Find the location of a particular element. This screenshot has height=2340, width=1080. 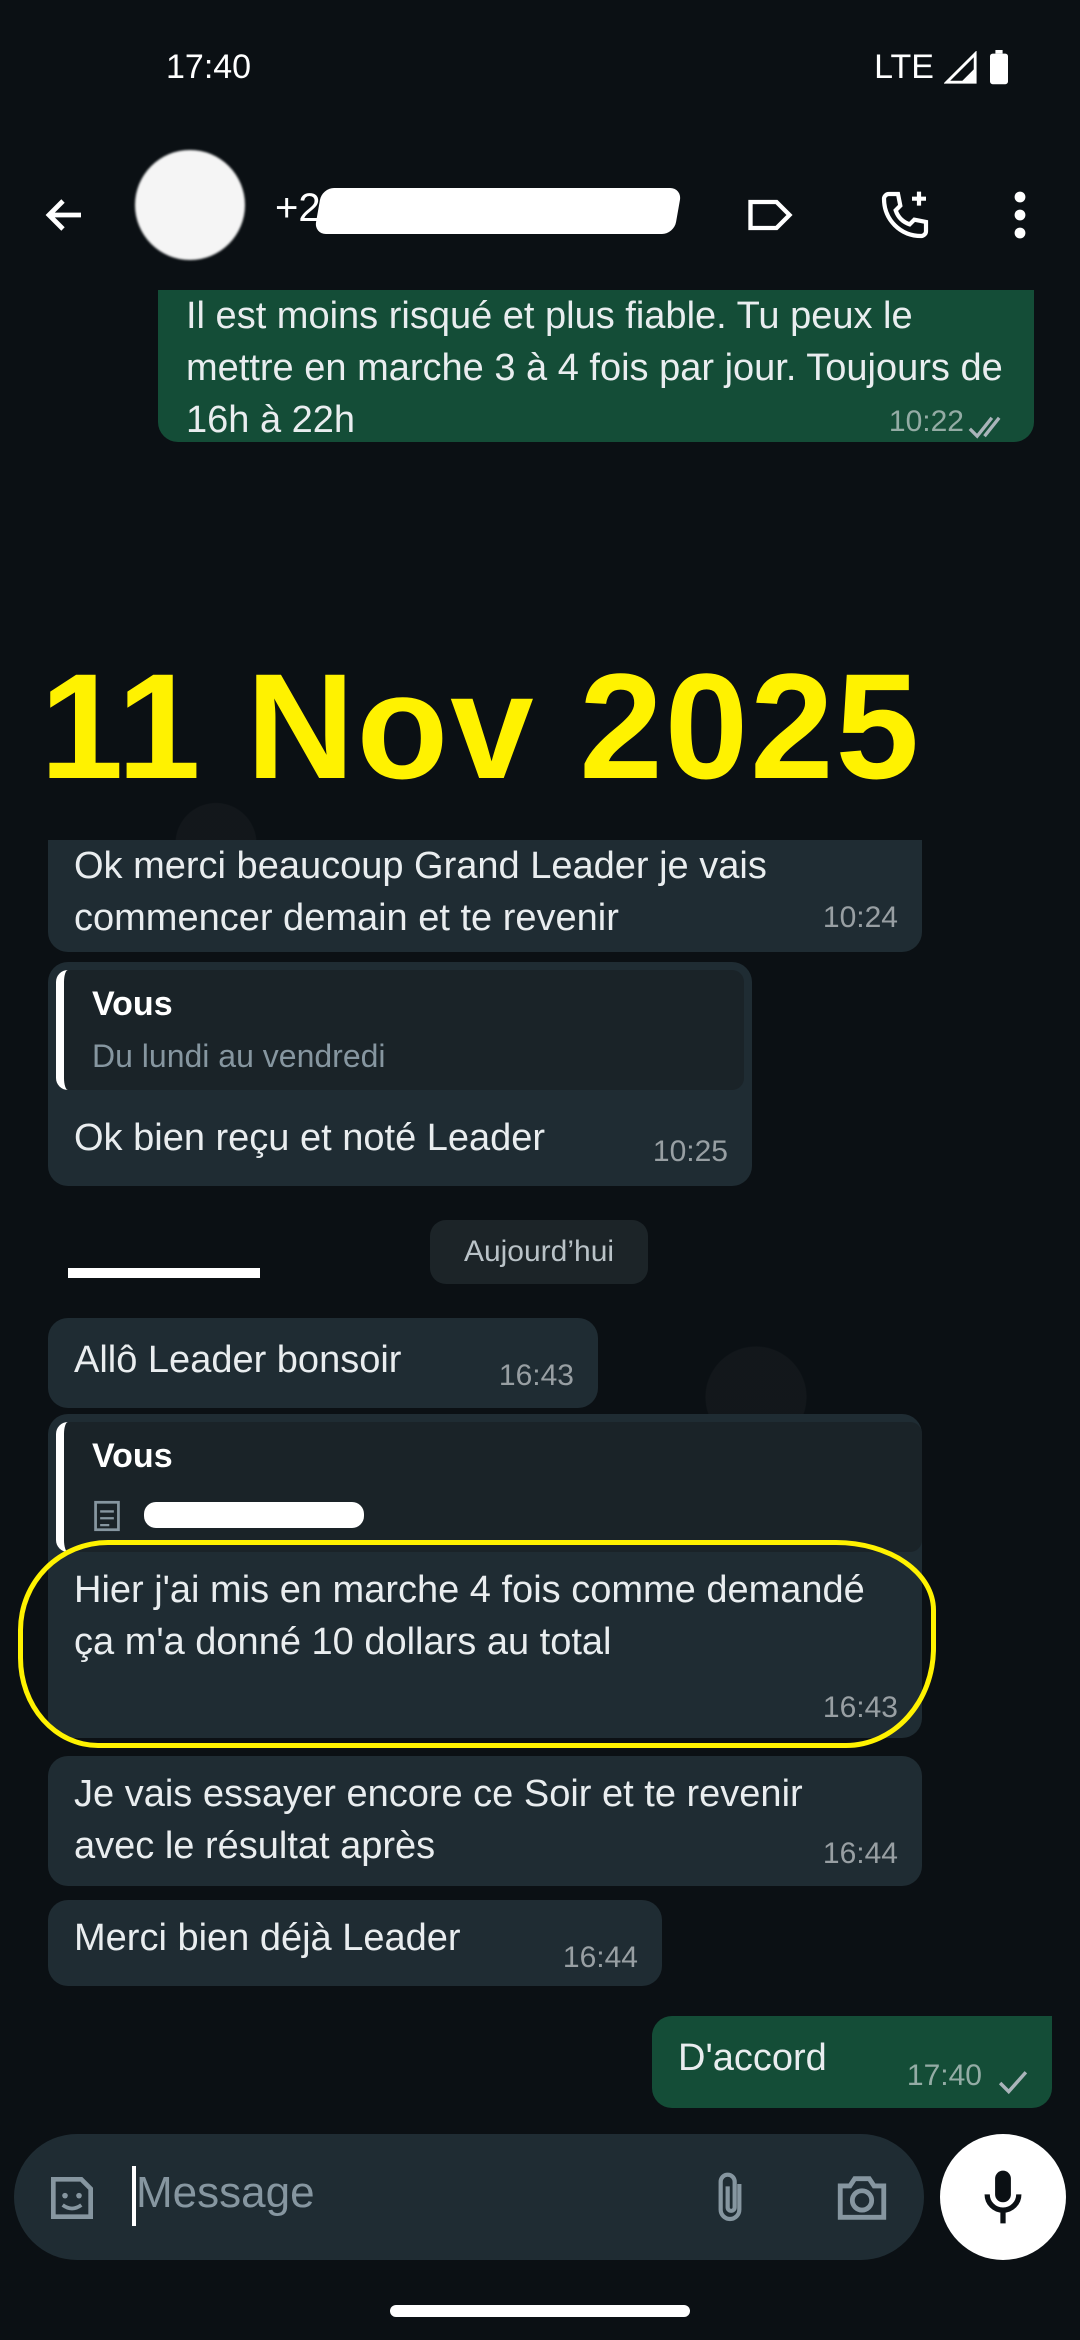

message-text: Ok bien reçu et noté Leader is located at coordinates (310, 1138).